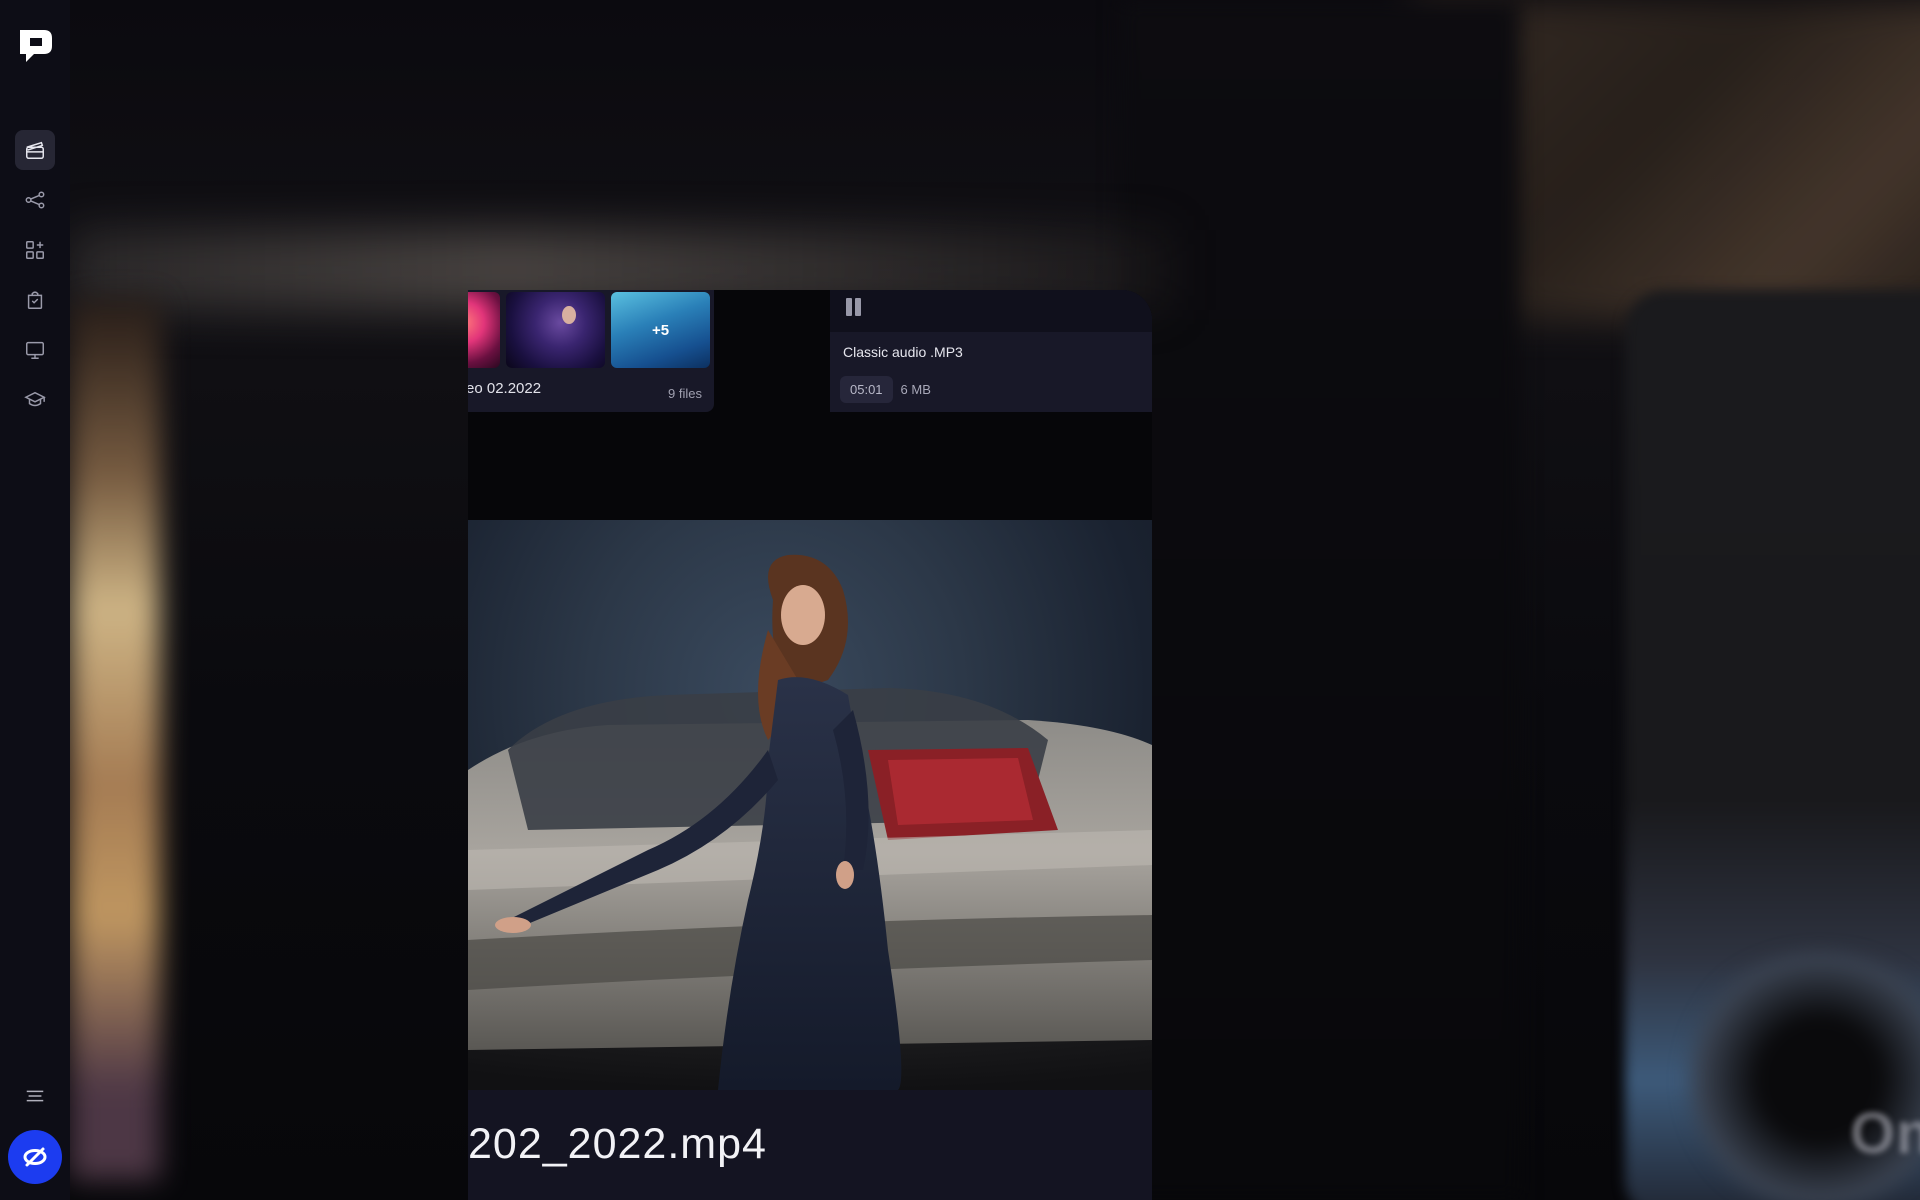 The height and width of the screenshot is (1200, 1920). I want to click on graduation-cap-icon, so click(35, 399).